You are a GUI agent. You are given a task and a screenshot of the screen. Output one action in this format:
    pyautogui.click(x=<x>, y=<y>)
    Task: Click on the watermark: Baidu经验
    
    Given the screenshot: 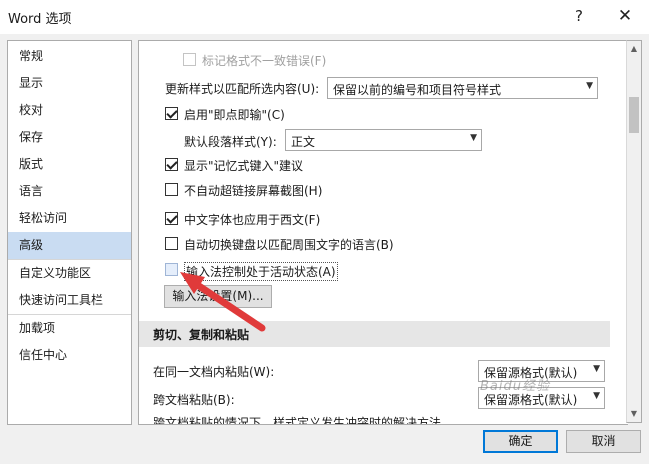 What is the action you would take?
    pyautogui.click(x=515, y=386)
    